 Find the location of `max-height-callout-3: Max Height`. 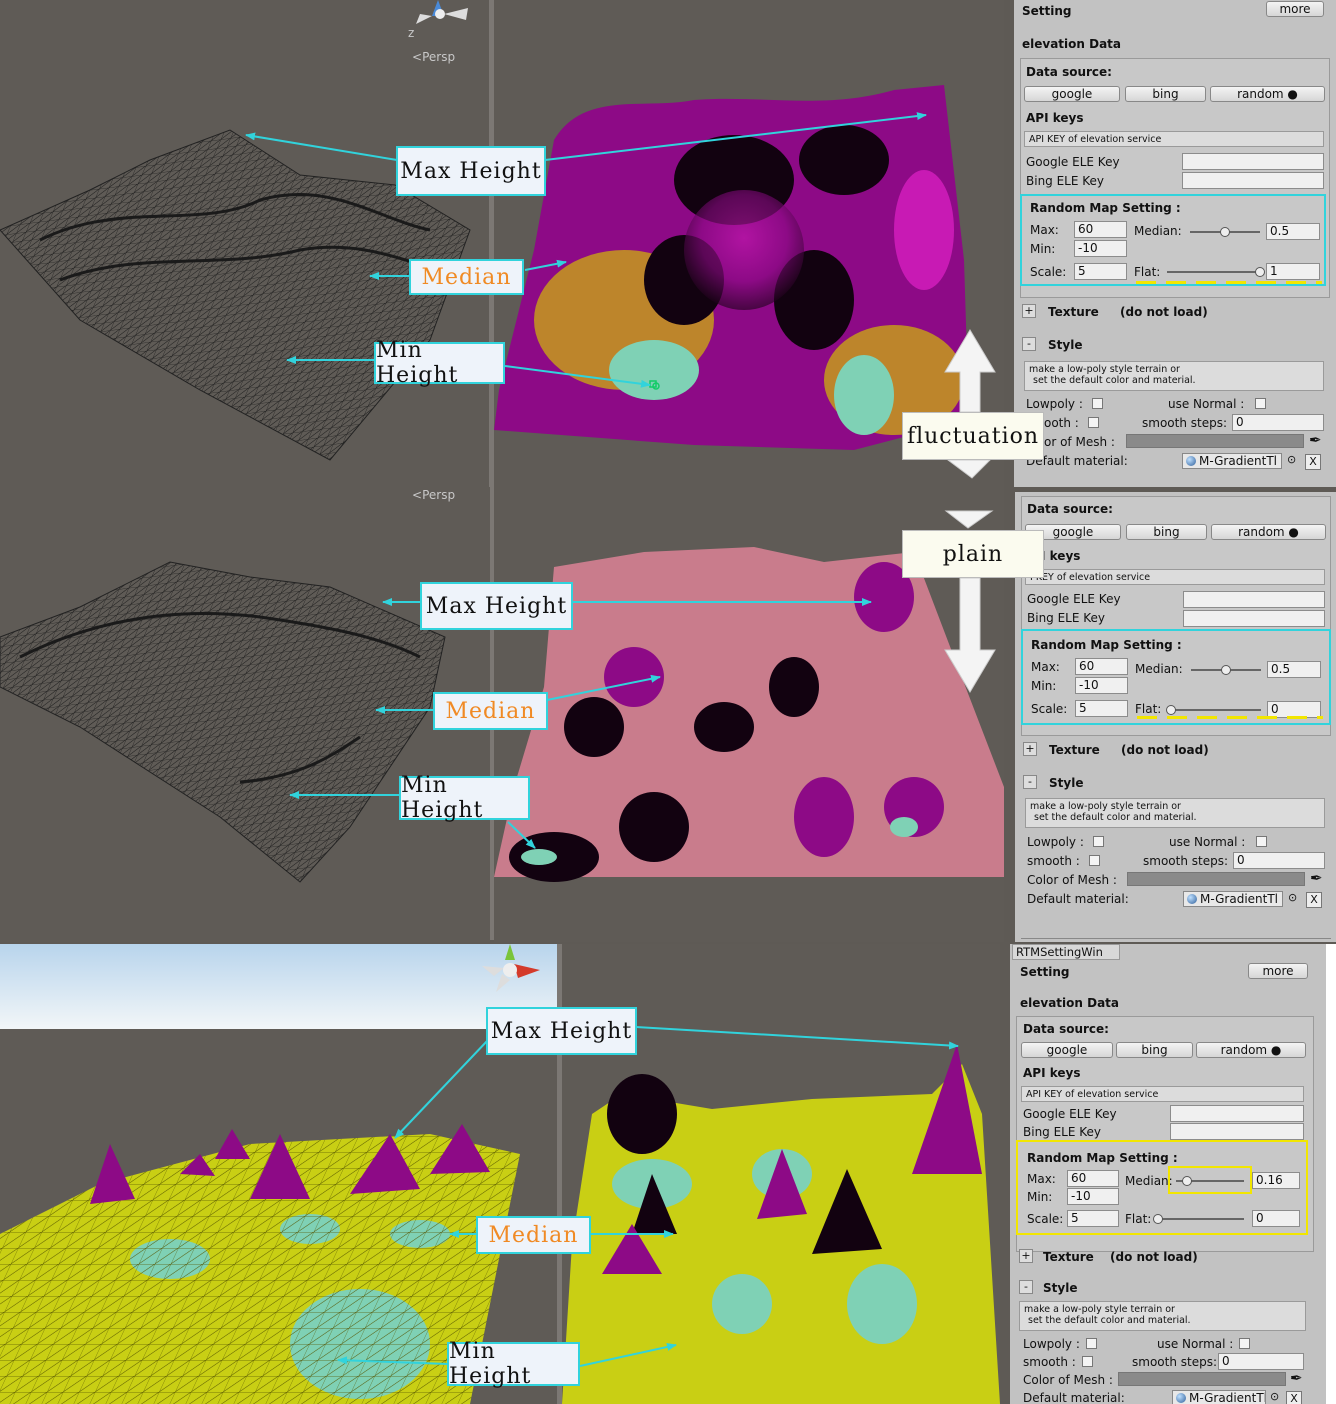

max-height-callout-3: Max Height is located at coordinates (561, 1031).